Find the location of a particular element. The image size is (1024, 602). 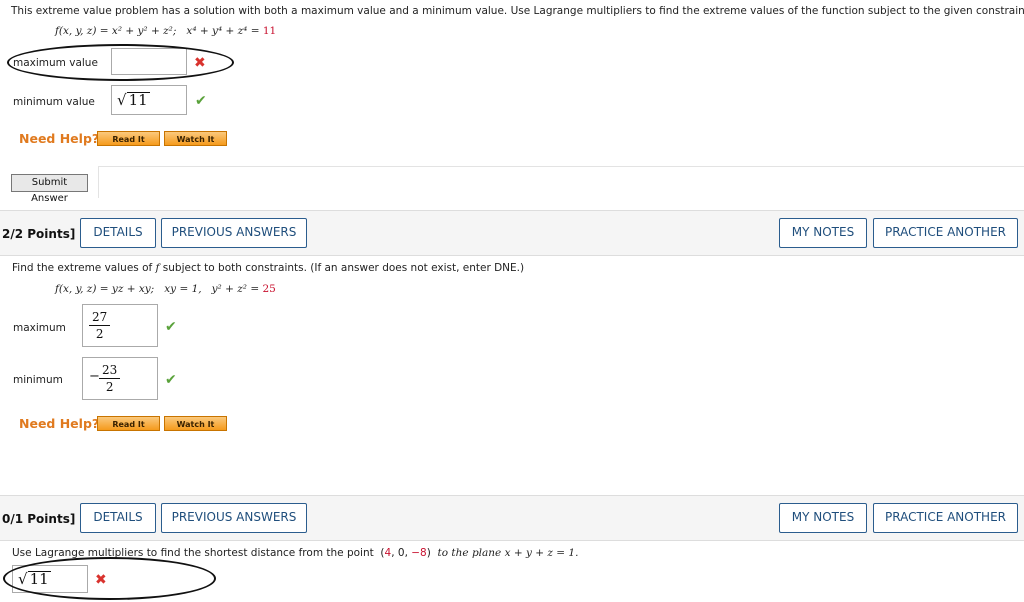

q2-points: 2/2 Points] is located at coordinates (39, 234).